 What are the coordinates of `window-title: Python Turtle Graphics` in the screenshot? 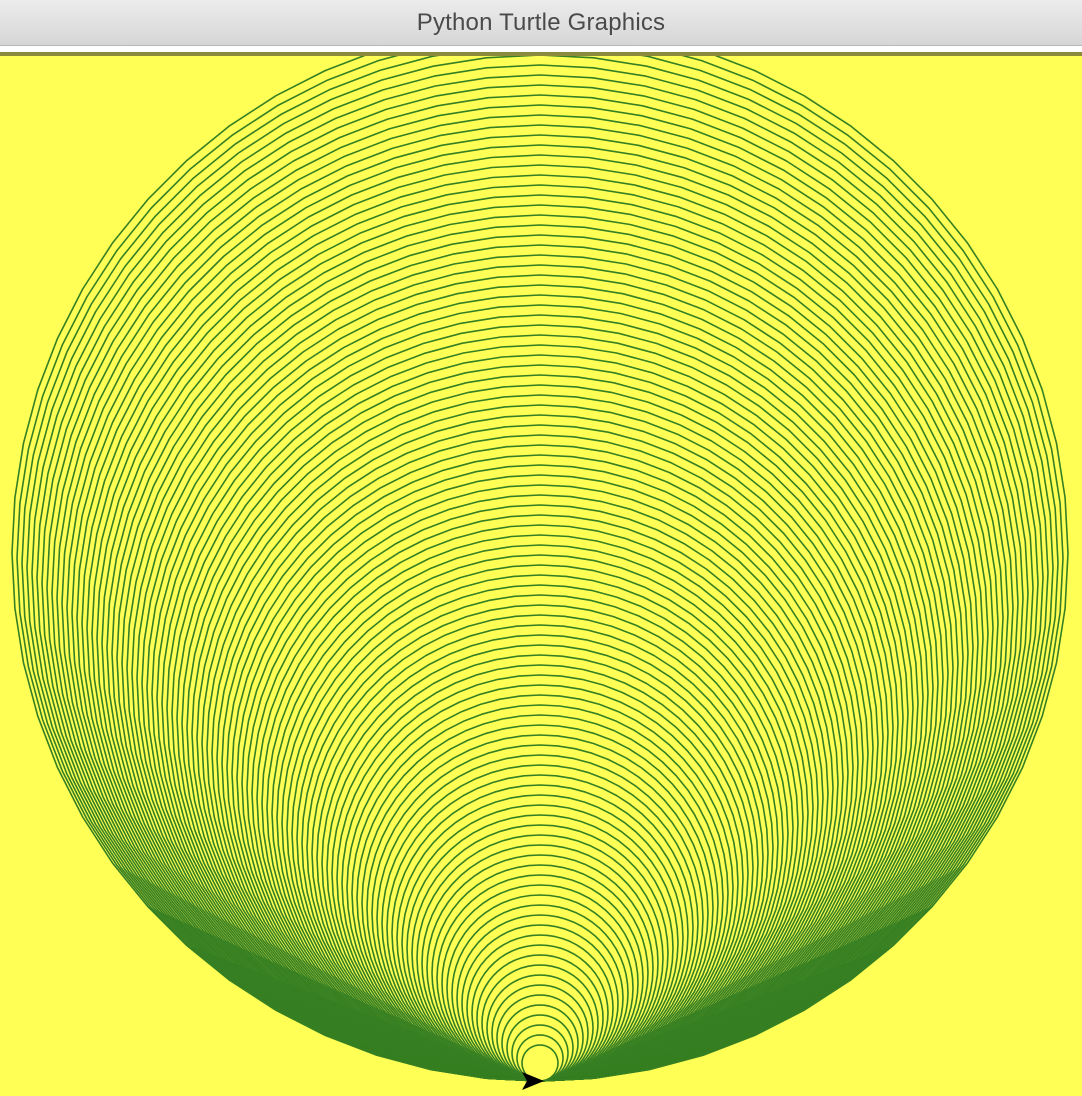 It's located at (541, 22).